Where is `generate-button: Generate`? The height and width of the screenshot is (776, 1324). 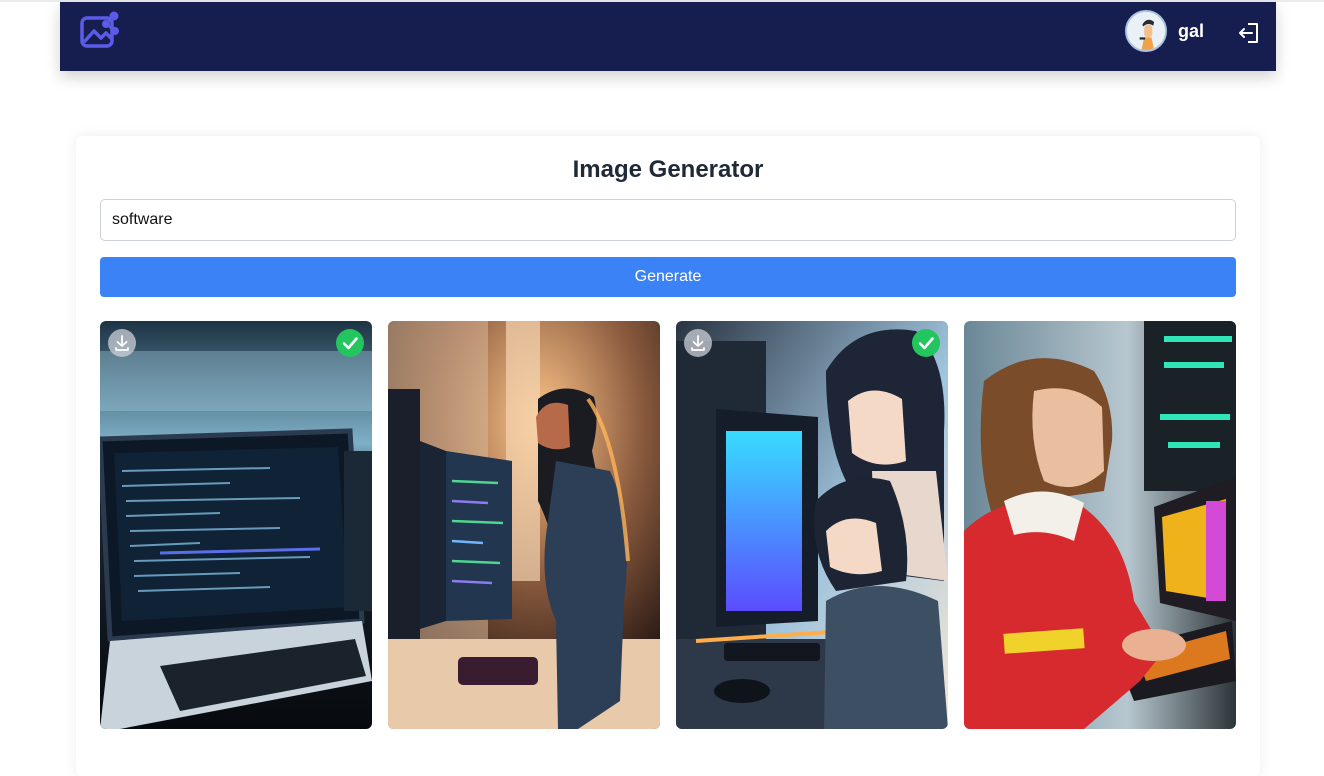
generate-button: Generate is located at coordinates (668, 277).